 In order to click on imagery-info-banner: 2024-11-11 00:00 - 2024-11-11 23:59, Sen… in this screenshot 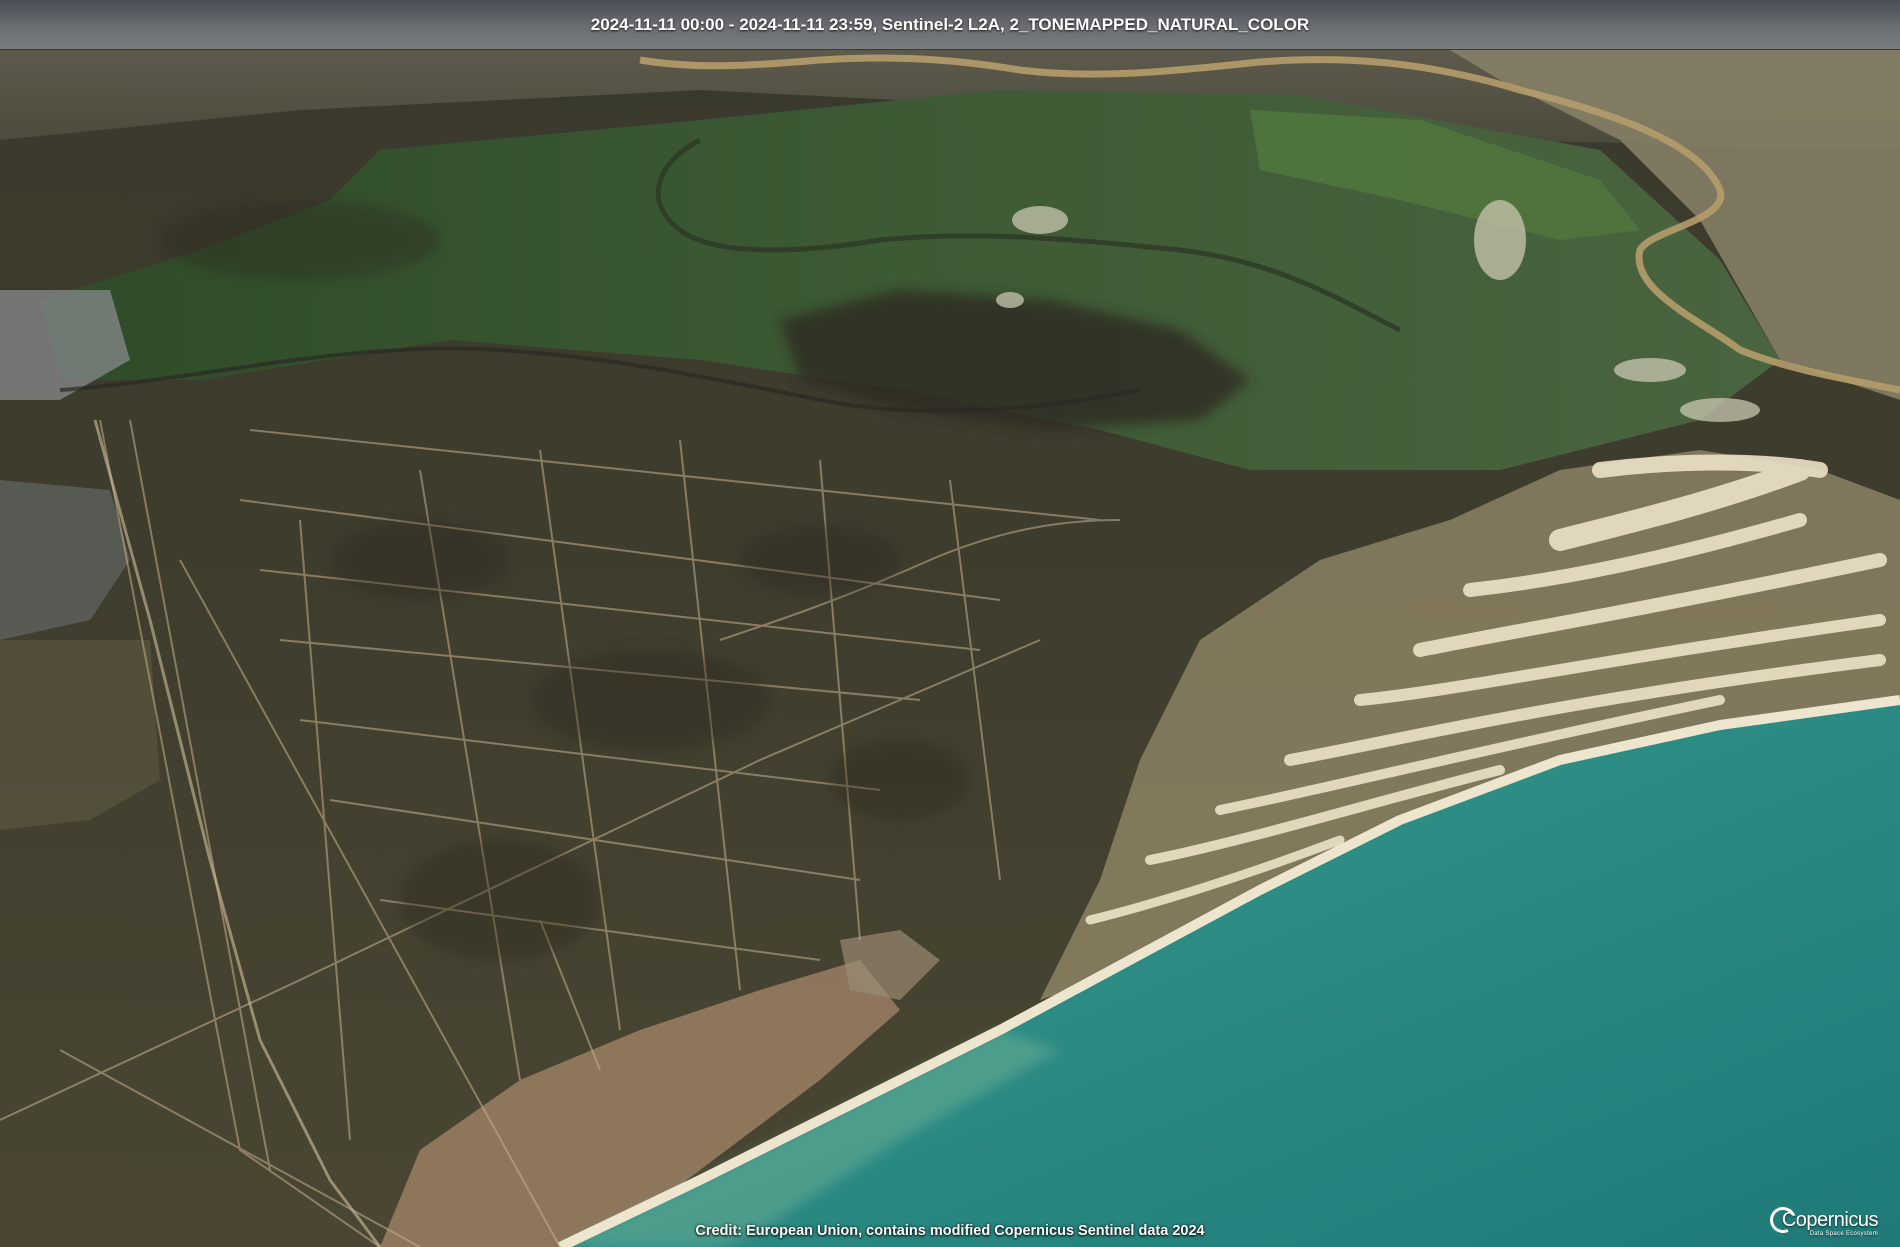, I will do `click(950, 24)`.